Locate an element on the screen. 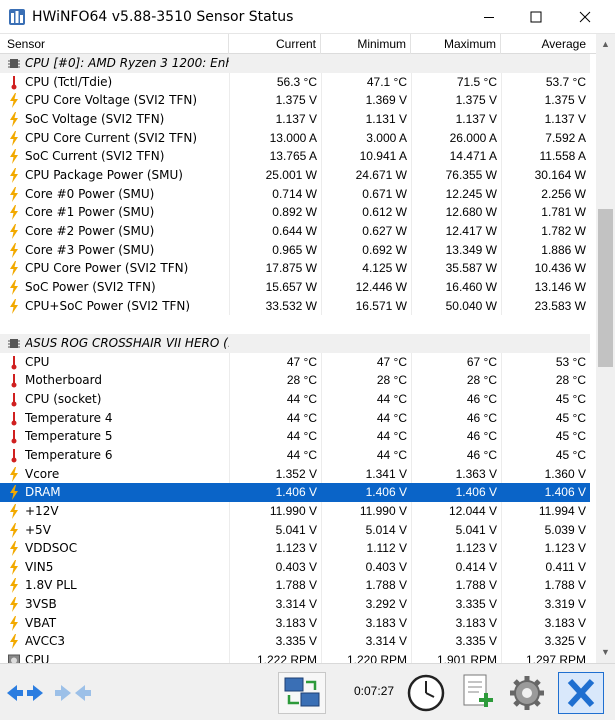 The height and width of the screenshot is (720, 615). column-header: Sensor Current Minimum Maximum Average is located at coordinates (298, 44).